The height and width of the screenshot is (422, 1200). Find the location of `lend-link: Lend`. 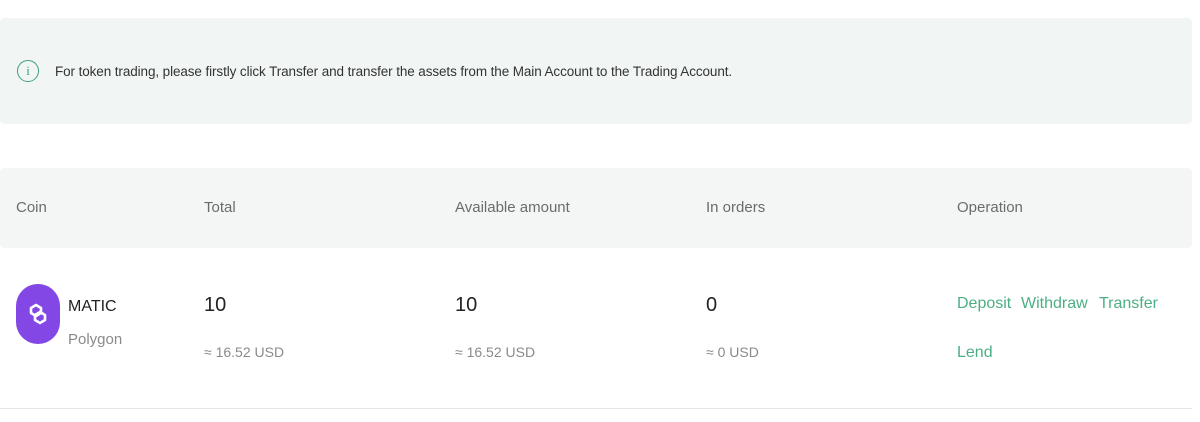

lend-link: Lend is located at coordinates (975, 353).